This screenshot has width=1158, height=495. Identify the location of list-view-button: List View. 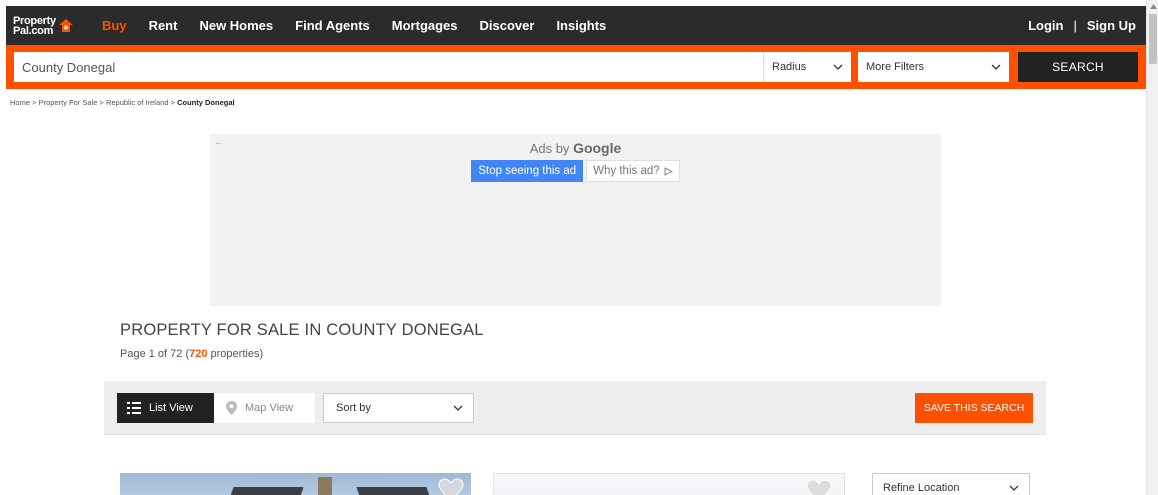
(165, 408).